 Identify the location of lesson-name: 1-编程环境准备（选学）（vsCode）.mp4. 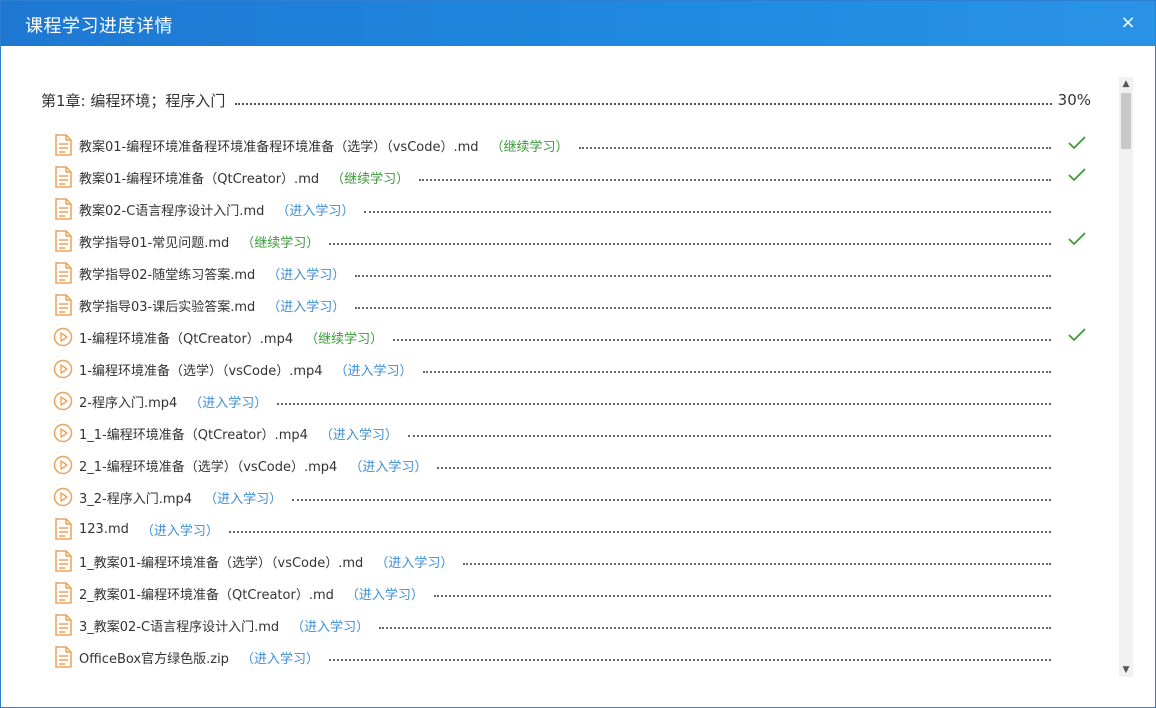
(201, 371).